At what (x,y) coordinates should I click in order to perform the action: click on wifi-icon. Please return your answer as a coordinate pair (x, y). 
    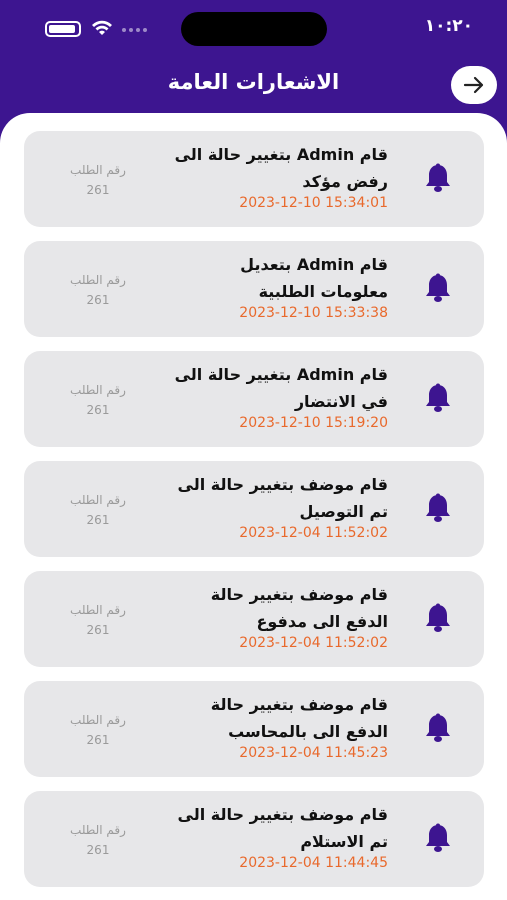
    Looking at the image, I should click on (102, 27).